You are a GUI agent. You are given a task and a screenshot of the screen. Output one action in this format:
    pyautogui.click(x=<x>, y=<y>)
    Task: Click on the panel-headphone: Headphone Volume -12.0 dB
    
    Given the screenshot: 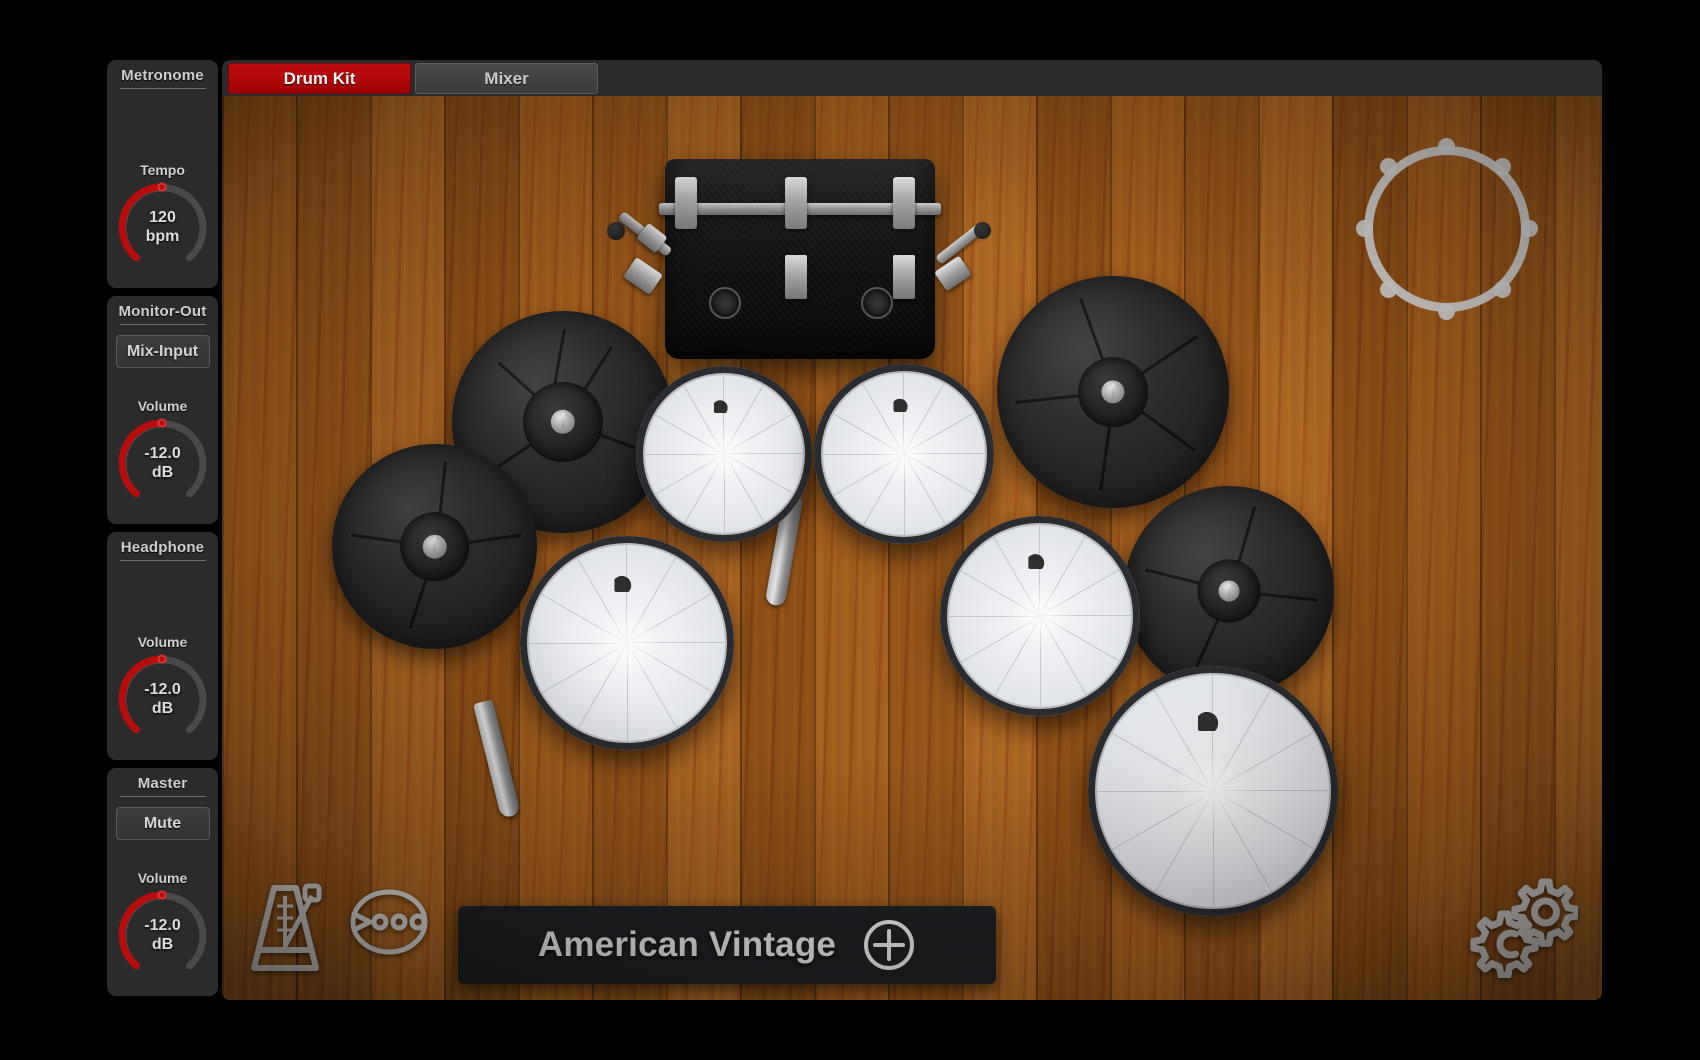 What is the action you would take?
    pyautogui.click(x=162, y=646)
    